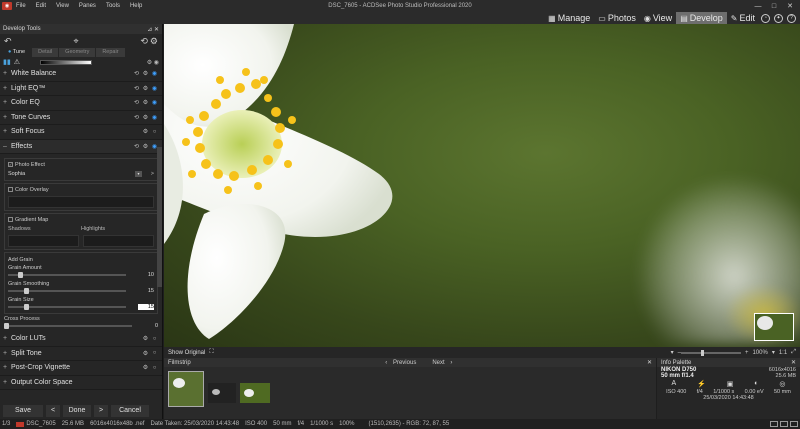  I want to click on grain-smoothing-slider: 15, so click(81, 291).